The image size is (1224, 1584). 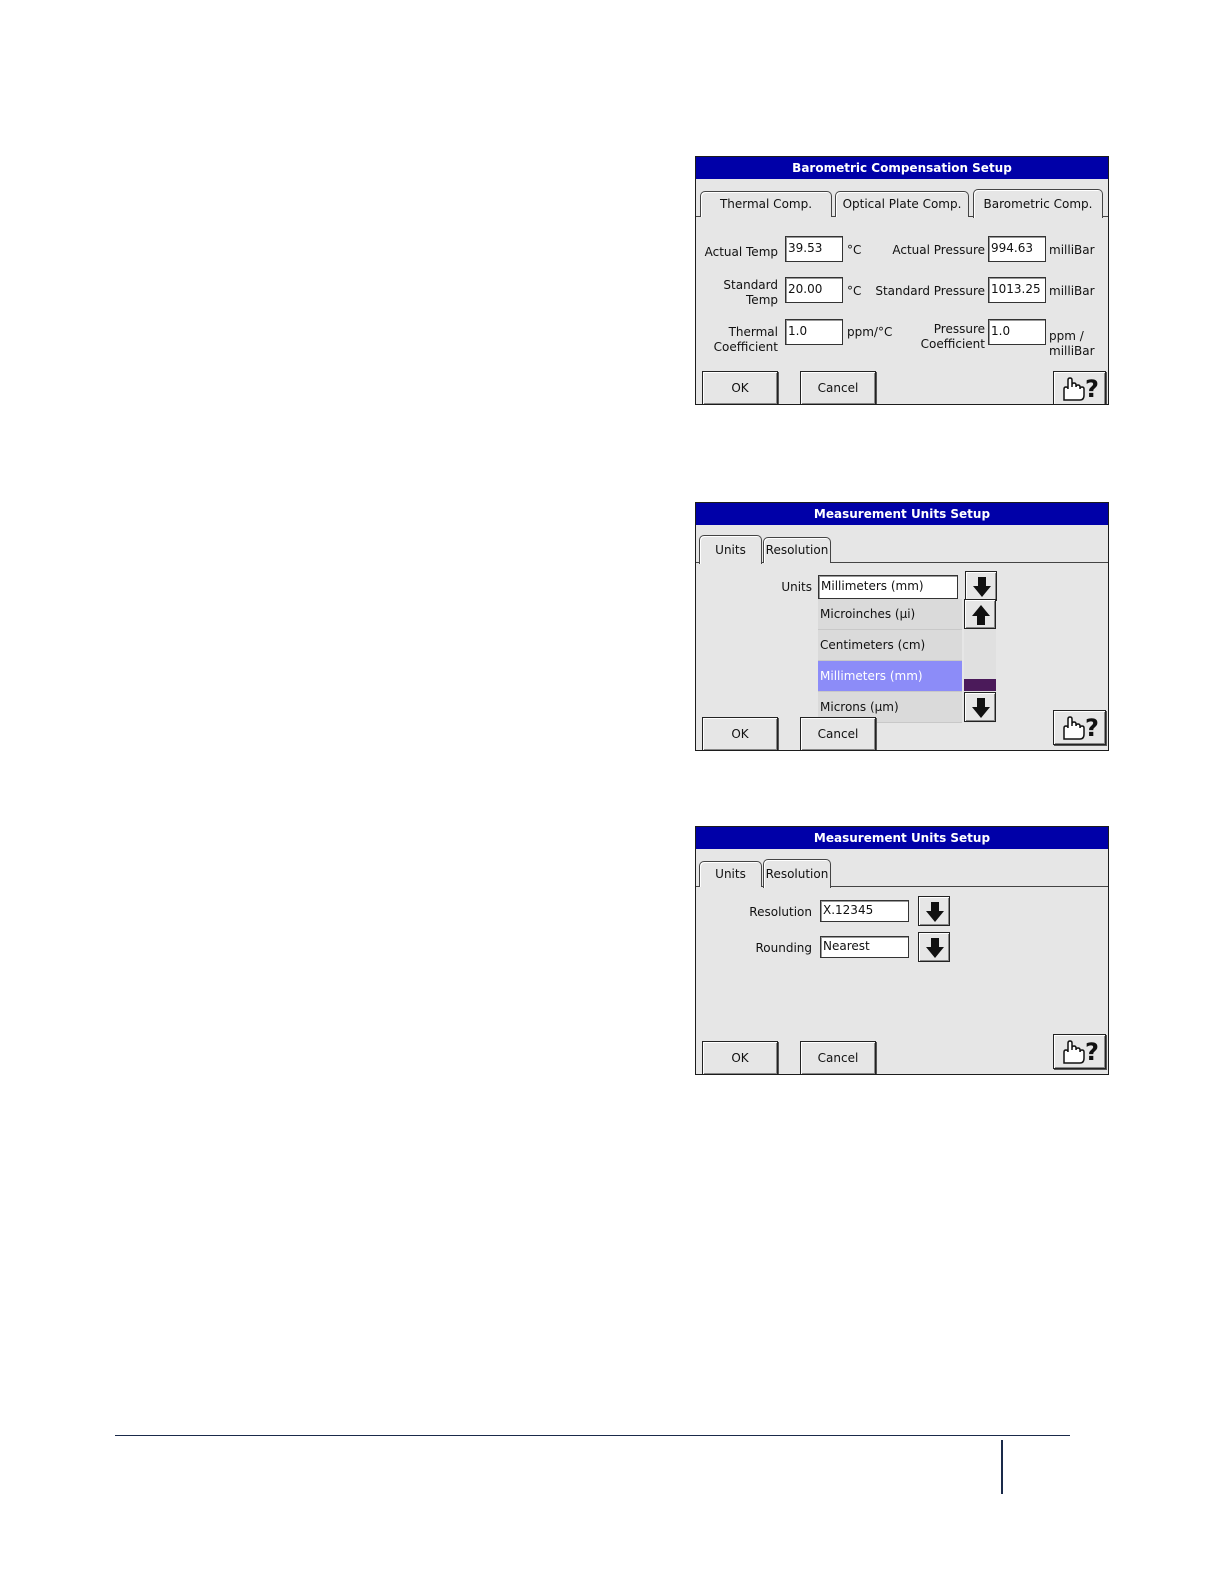 I want to click on resolution-dropdown-button, so click(x=934, y=911).